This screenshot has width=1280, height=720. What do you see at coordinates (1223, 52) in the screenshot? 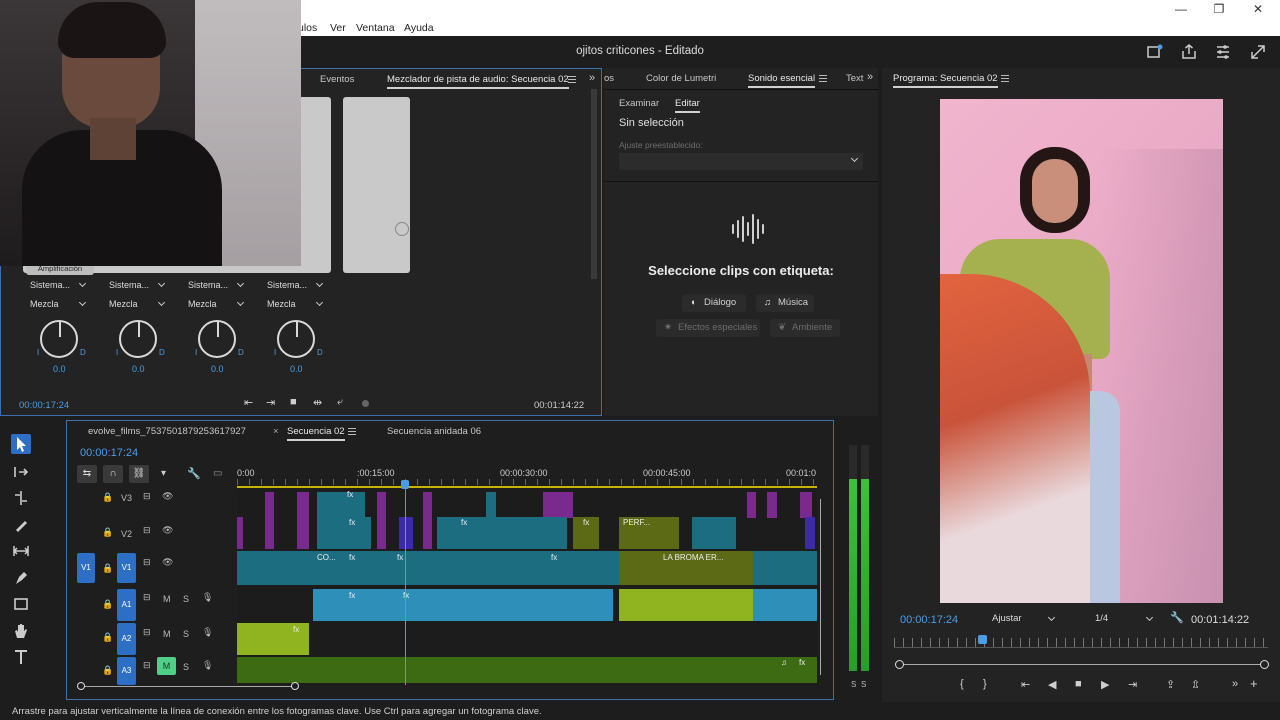
I see `settings-sliders-icon` at bounding box center [1223, 52].